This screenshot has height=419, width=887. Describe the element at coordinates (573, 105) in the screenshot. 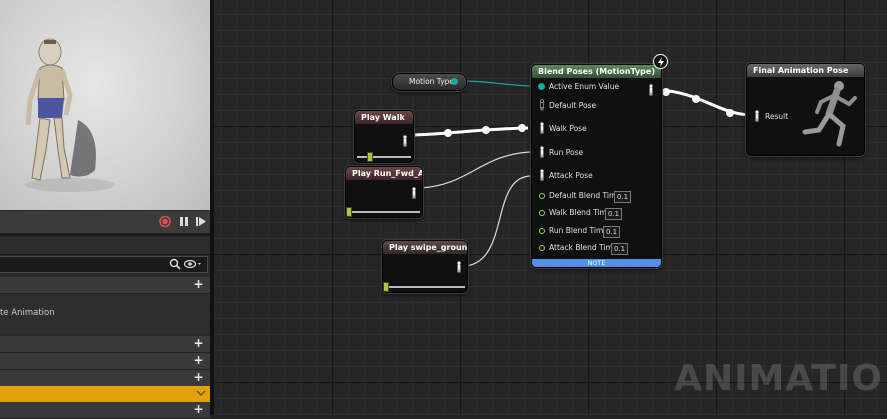

I see `default-pose-label: Default Pose` at that location.